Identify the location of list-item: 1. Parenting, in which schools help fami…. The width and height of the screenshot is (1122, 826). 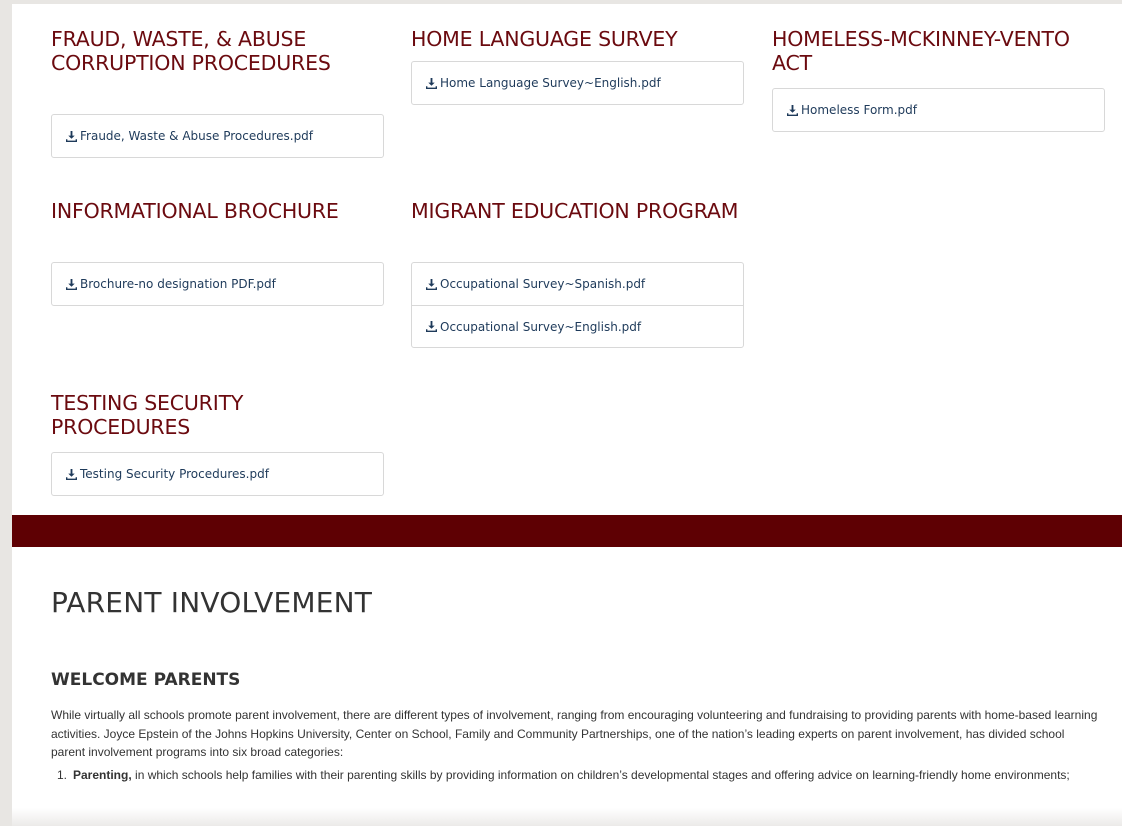
(576, 775).